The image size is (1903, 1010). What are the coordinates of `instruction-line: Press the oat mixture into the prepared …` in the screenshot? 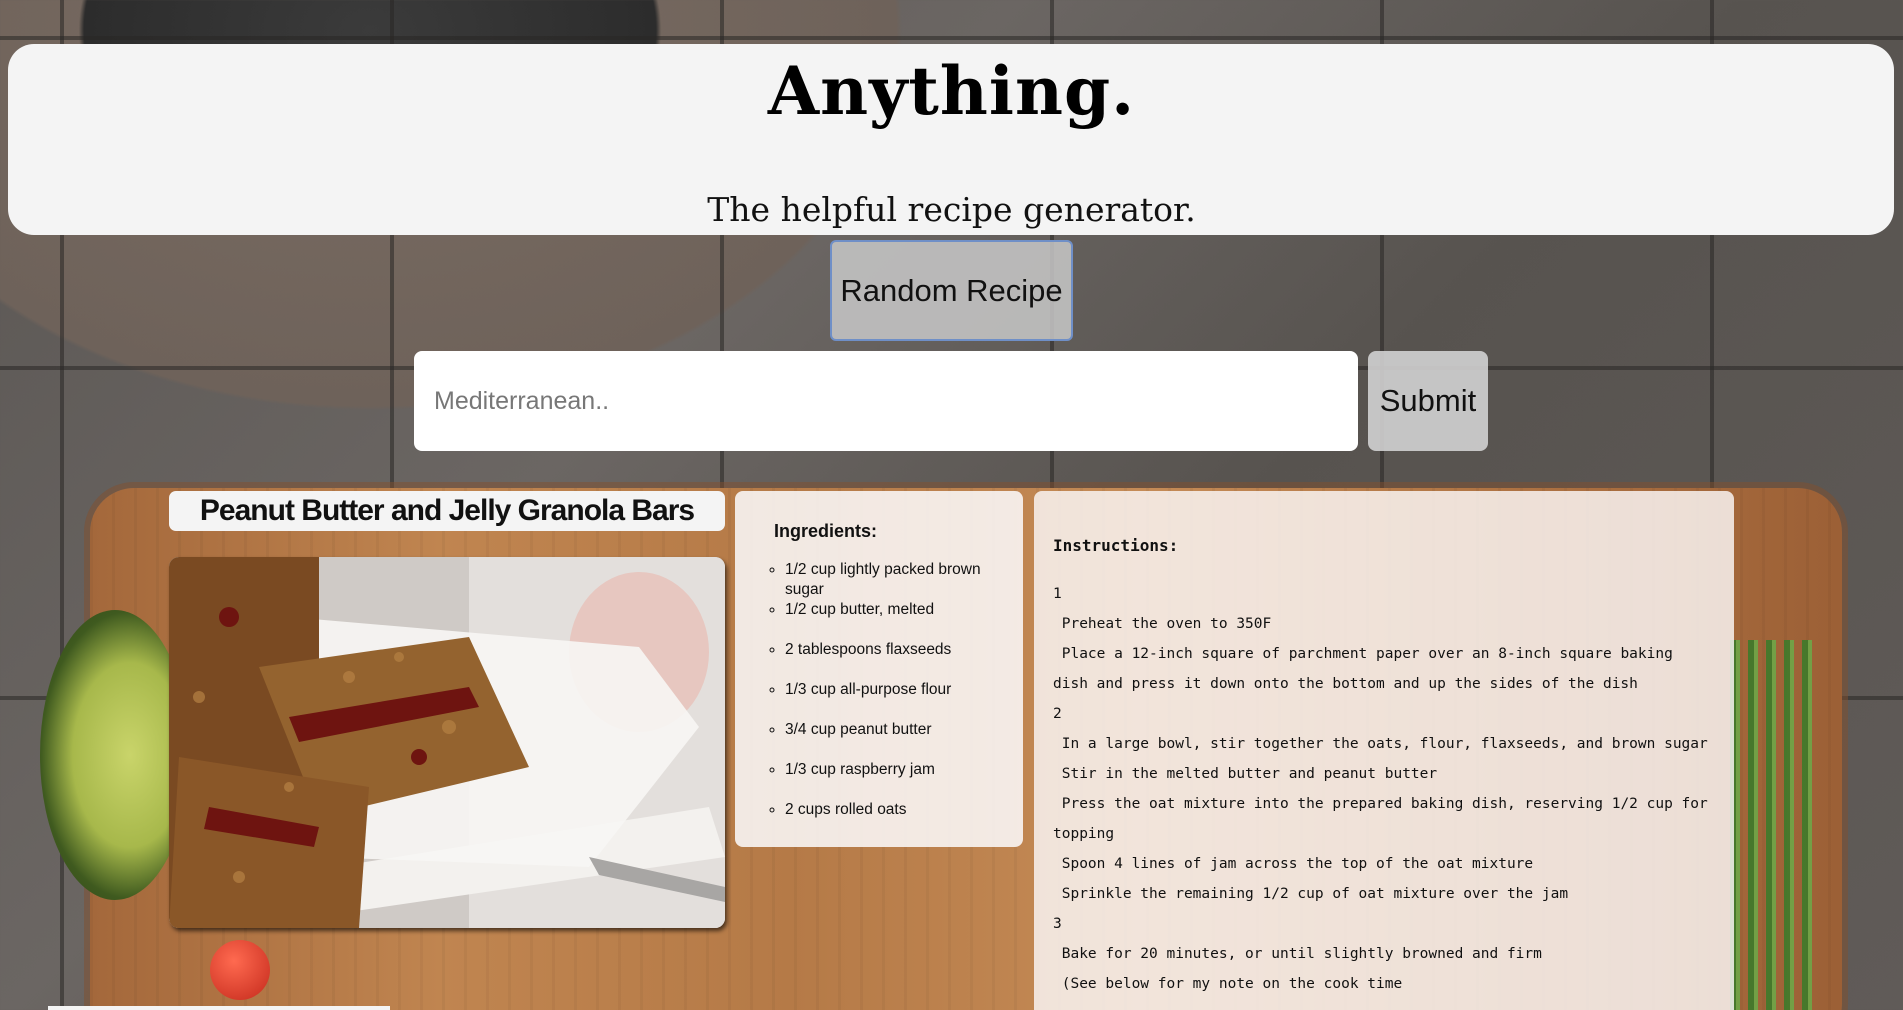 It's located at (1385, 819).